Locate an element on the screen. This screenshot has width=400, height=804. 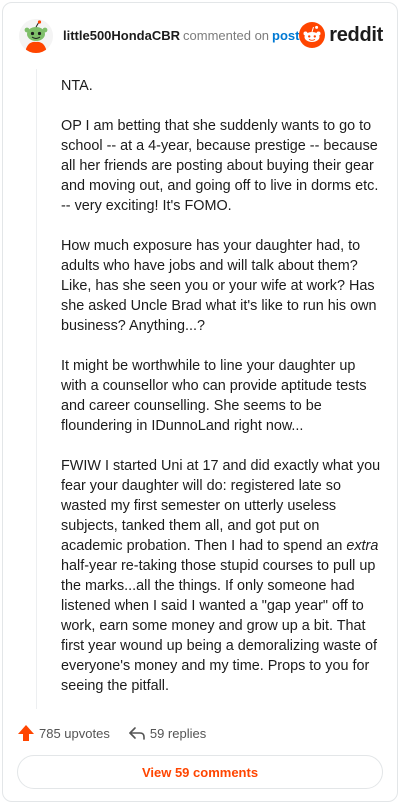
user-avatar is located at coordinates (36, 36).